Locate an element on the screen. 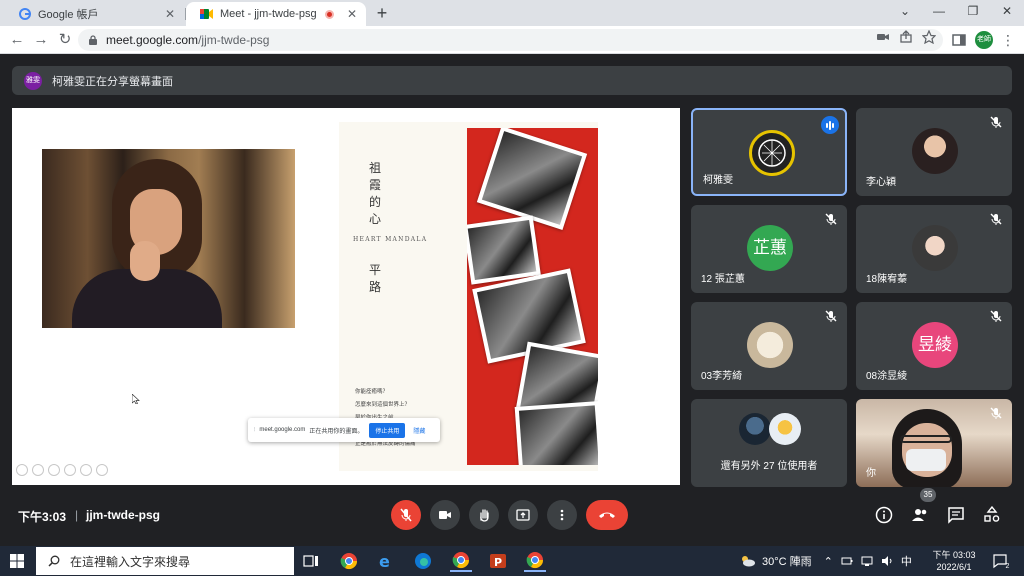 The height and width of the screenshot is (576, 1024). powerpoint-app-icon: P is located at coordinates (498, 561).